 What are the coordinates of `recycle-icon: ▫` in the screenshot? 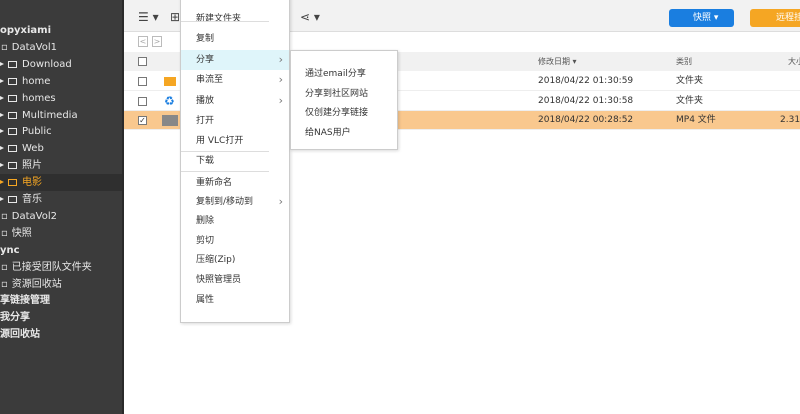 It's located at (4, 284).